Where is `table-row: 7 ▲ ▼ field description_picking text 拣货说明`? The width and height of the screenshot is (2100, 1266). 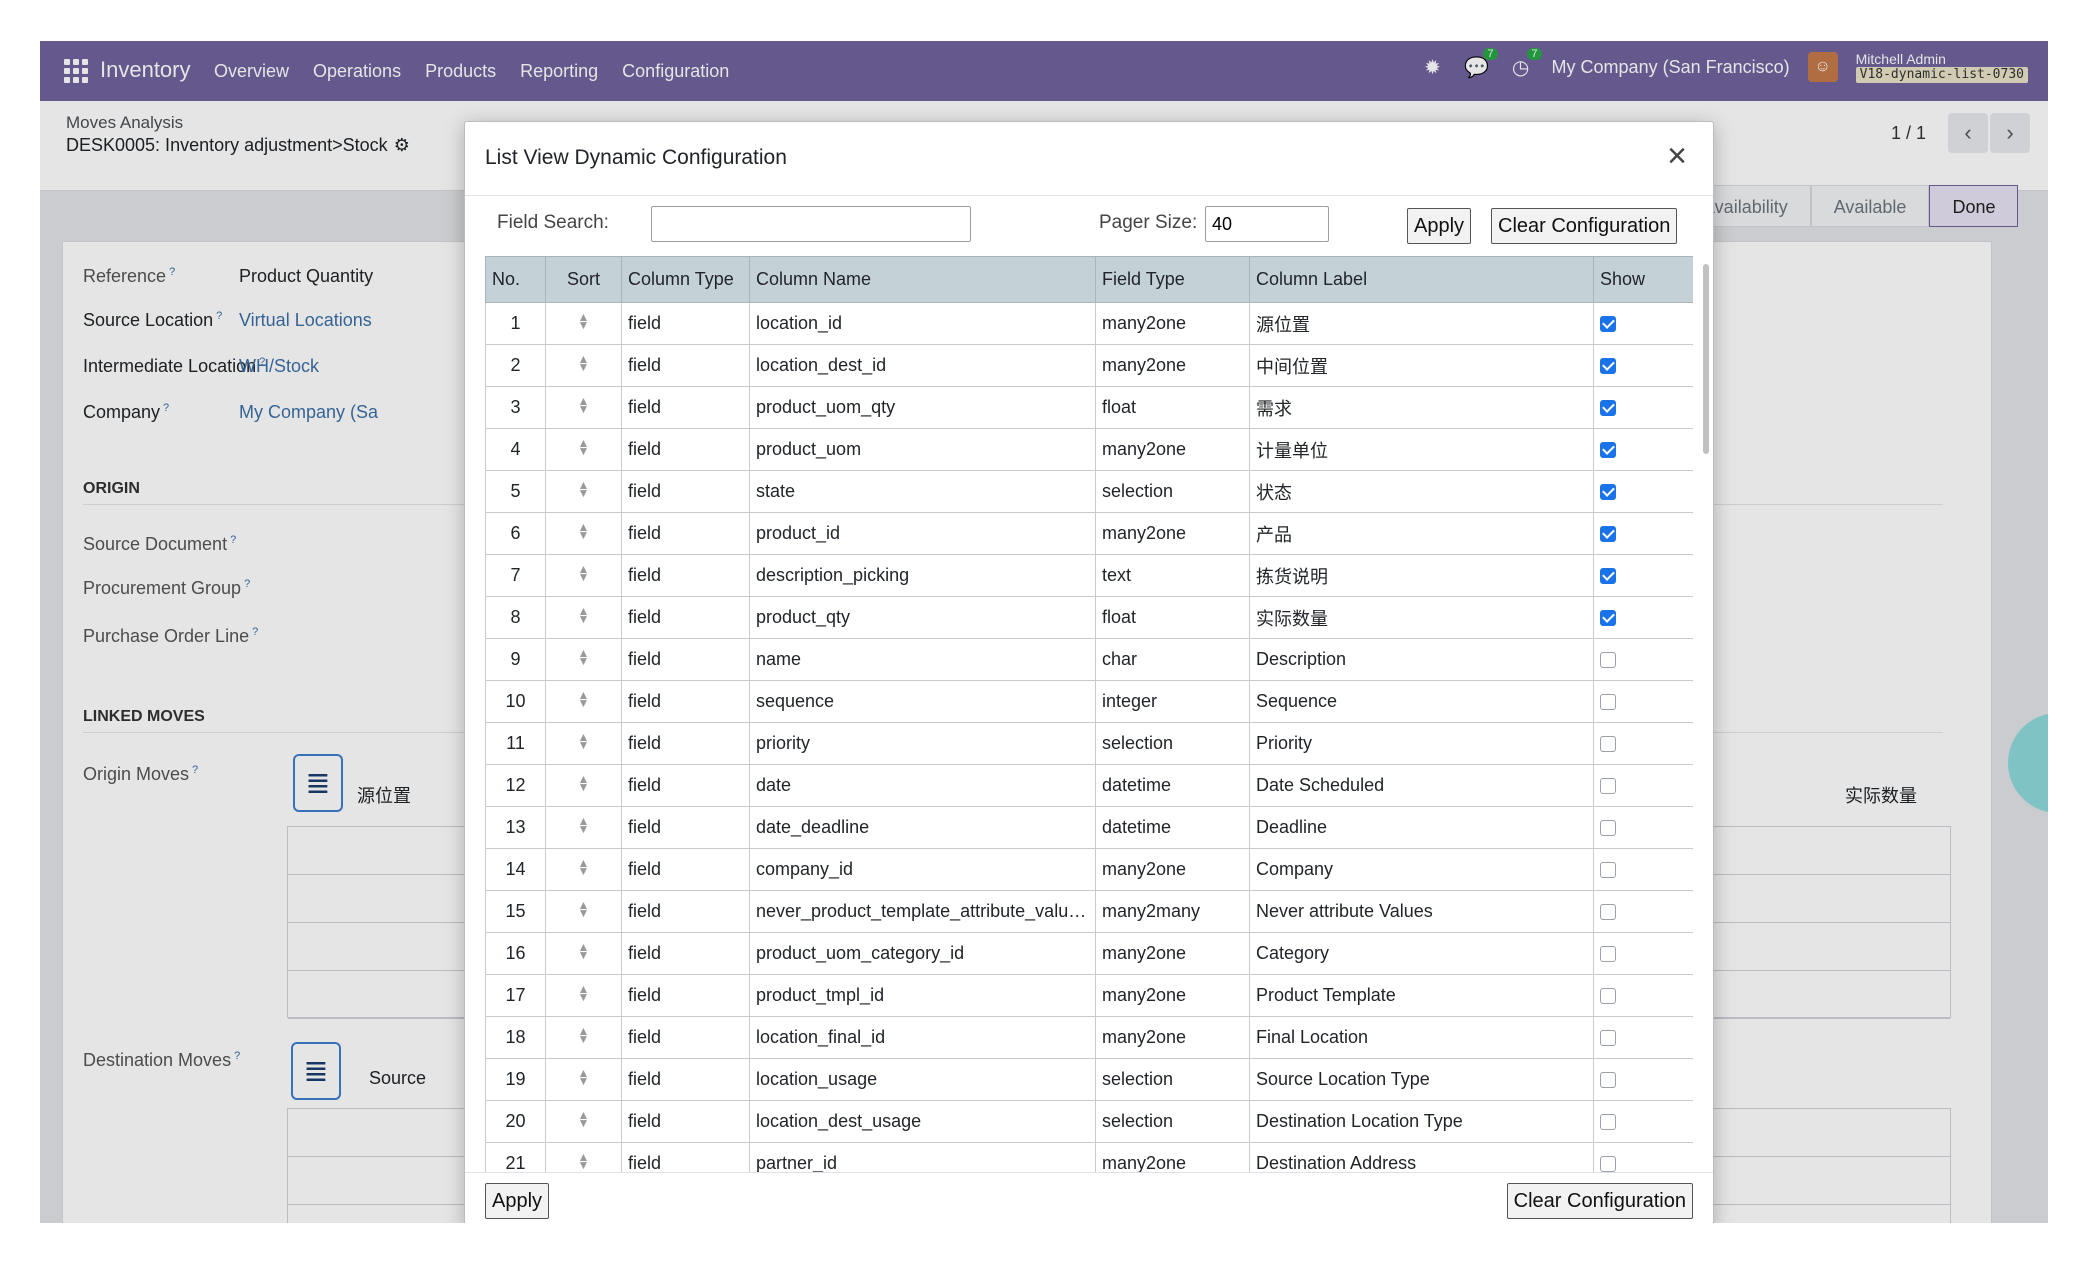 table-row: 7 ▲ ▼ field description_picking text 拣货说明 is located at coordinates (1089, 575).